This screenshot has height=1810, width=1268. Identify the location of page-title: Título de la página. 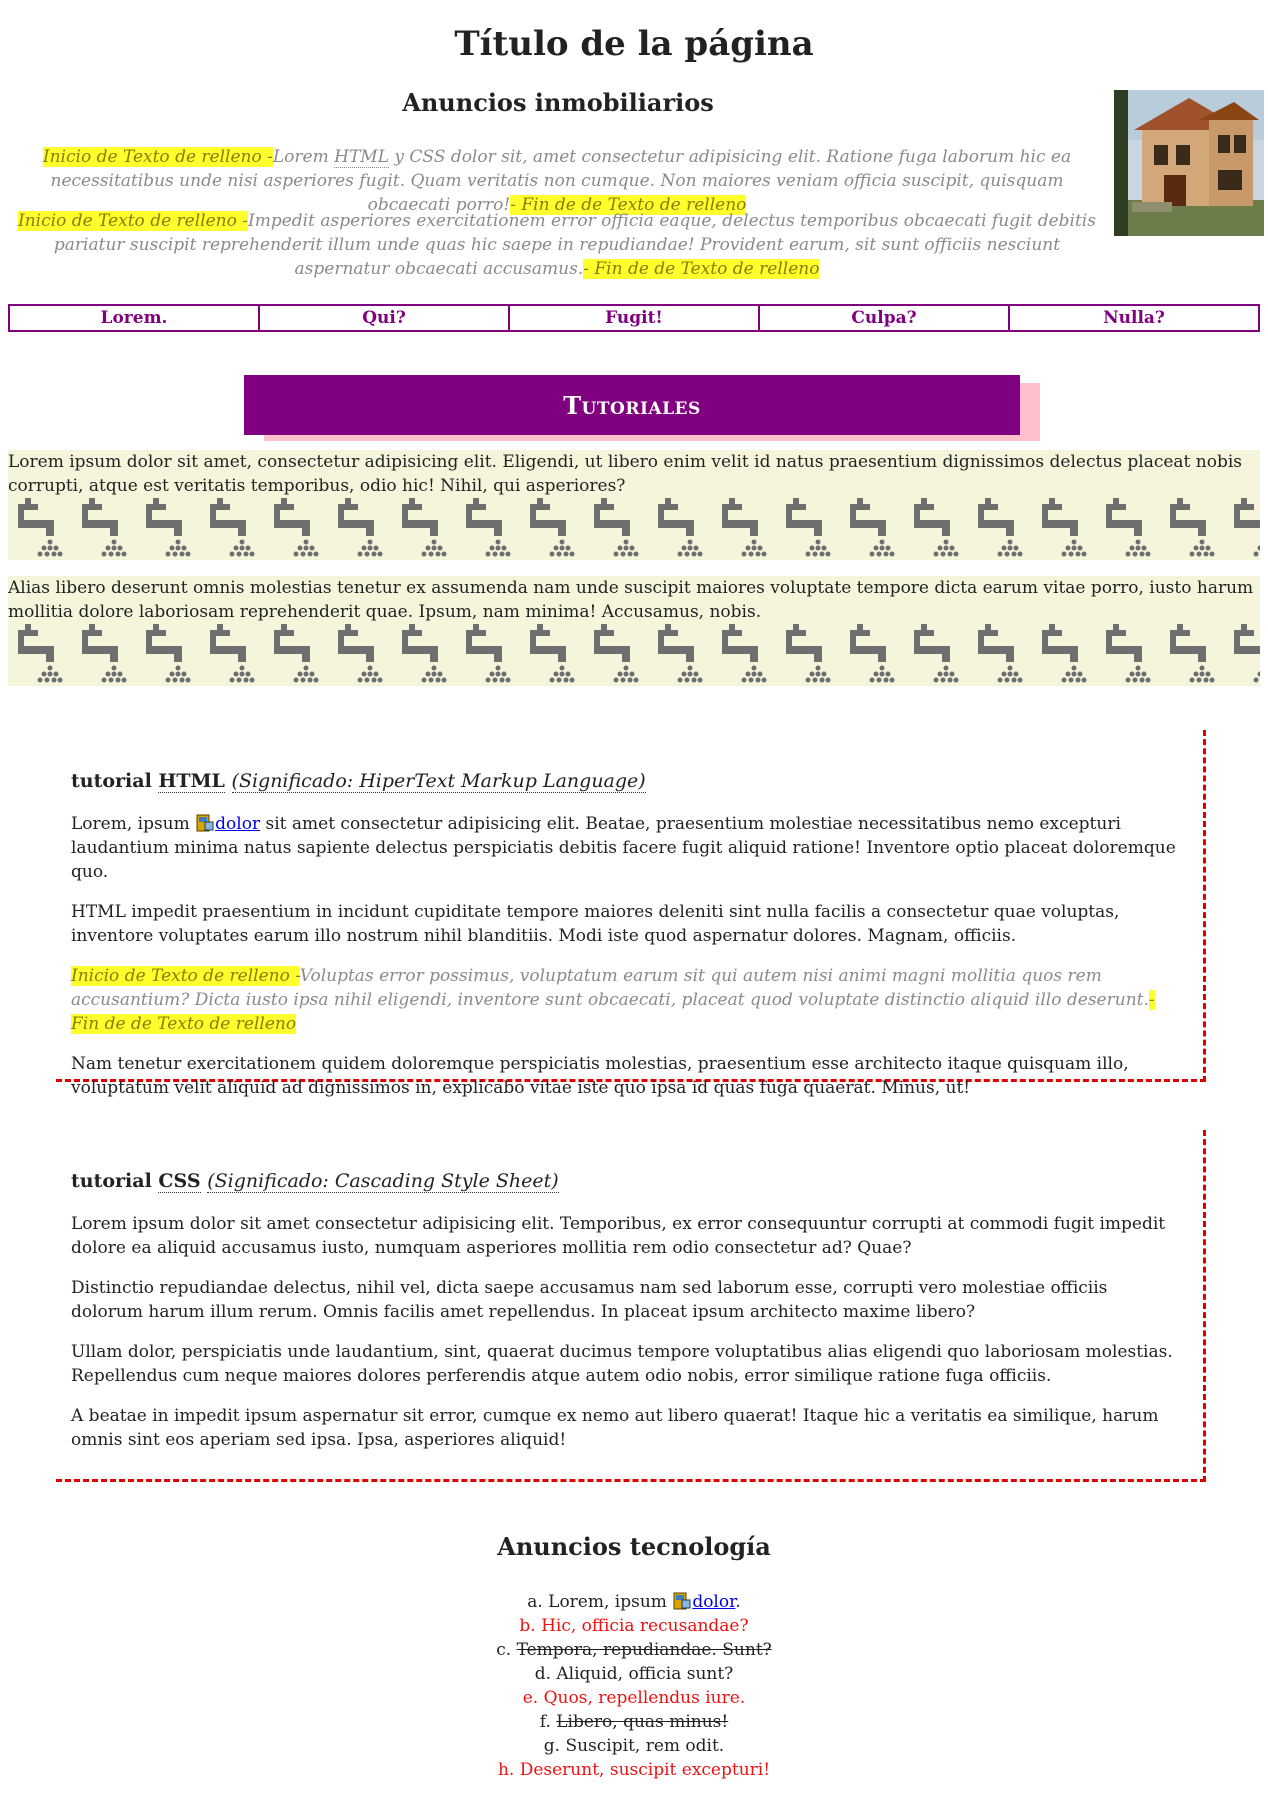
(634, 44).